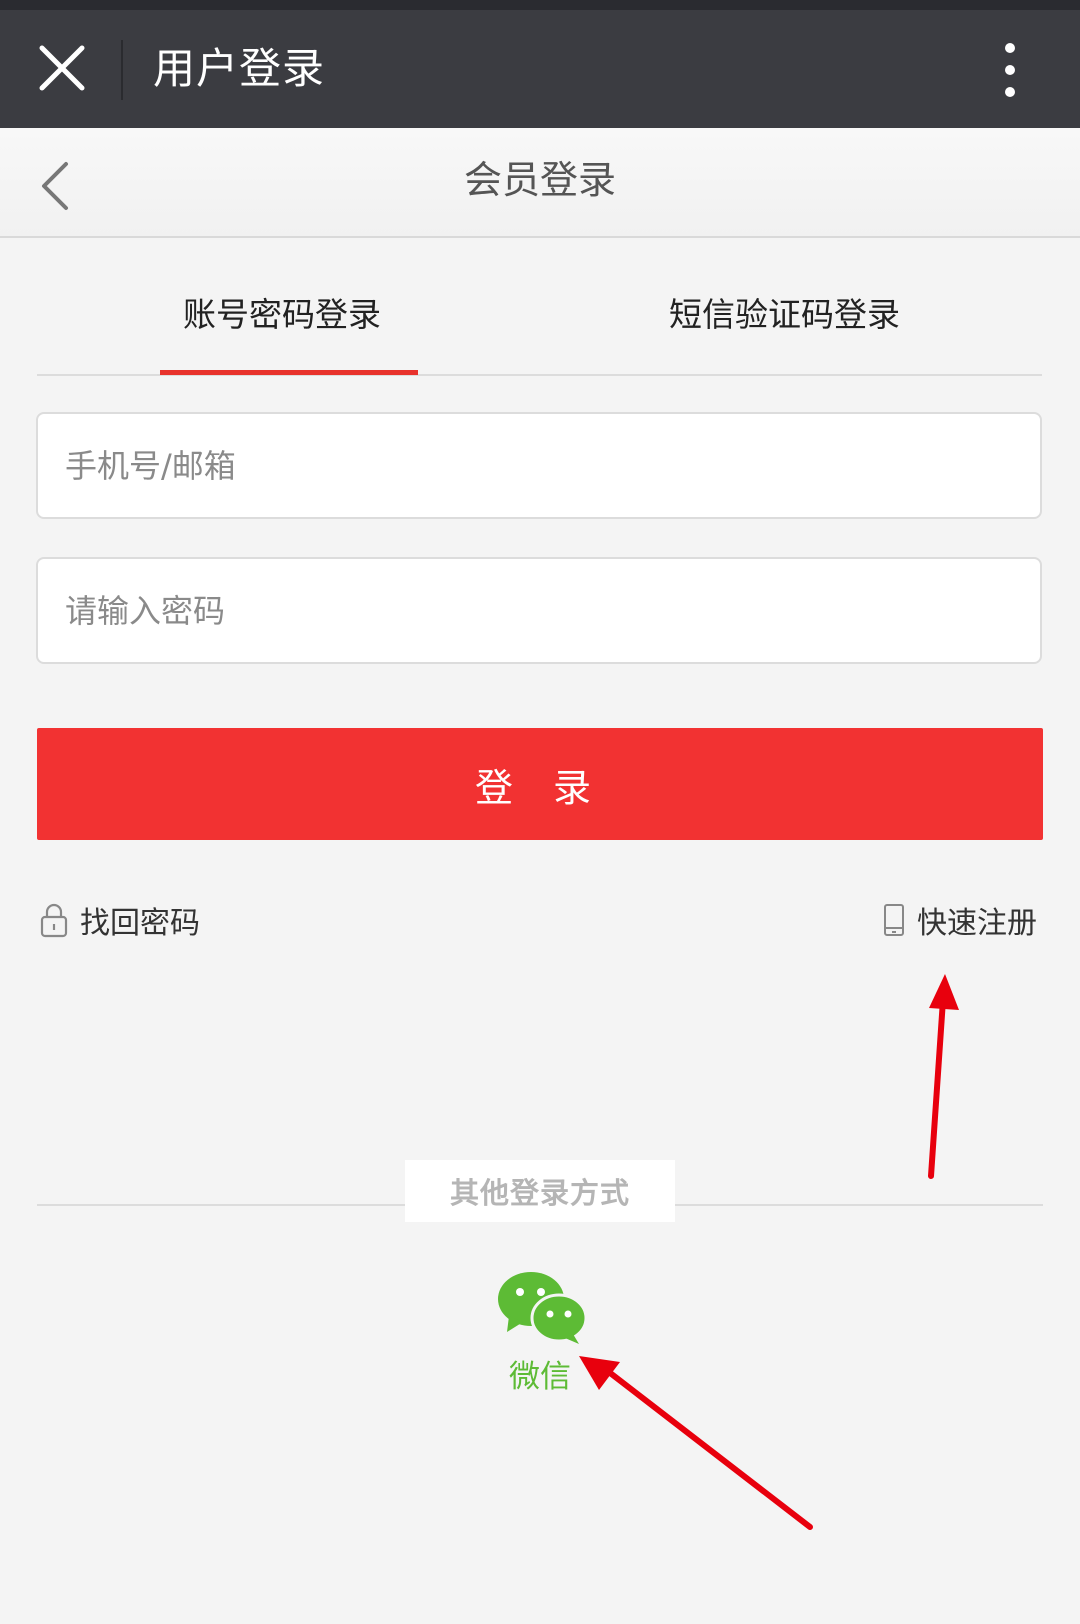 The height and width of the screenshot is (1624, 1080). What do you see at coordinates (894, 920) in the screenshot?
I see `mobile-phone-icon` at bounding box center [894, 920].